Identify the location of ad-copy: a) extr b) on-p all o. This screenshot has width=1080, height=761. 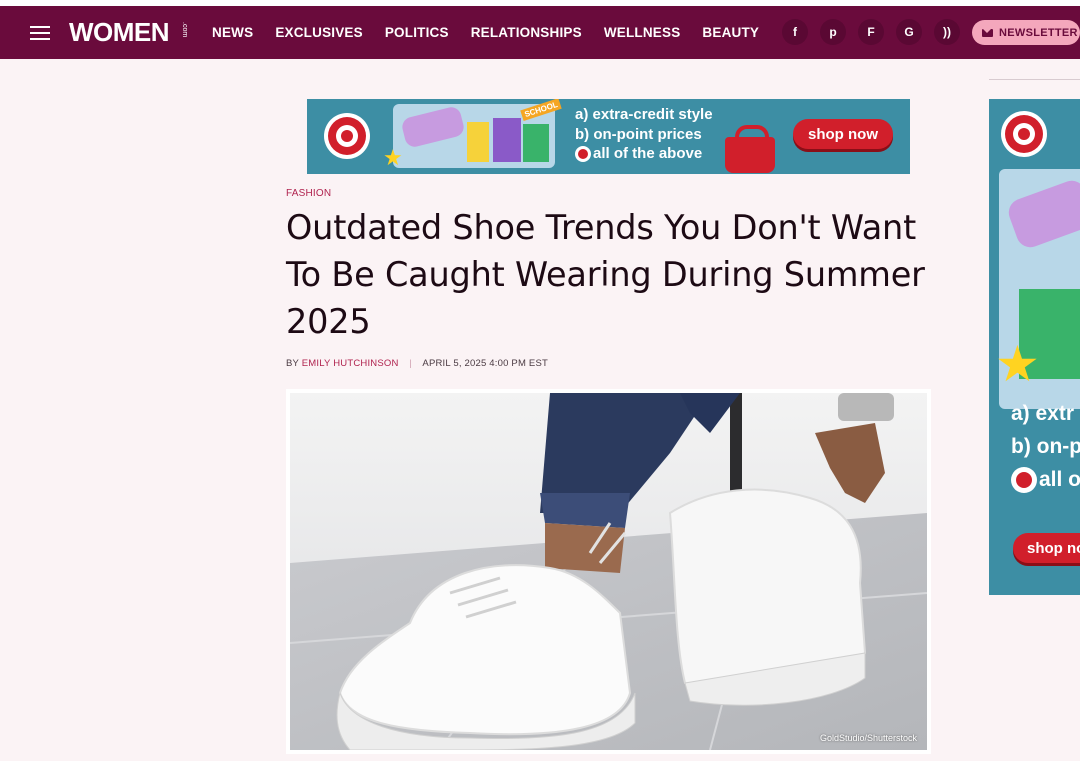
(1045, 446).